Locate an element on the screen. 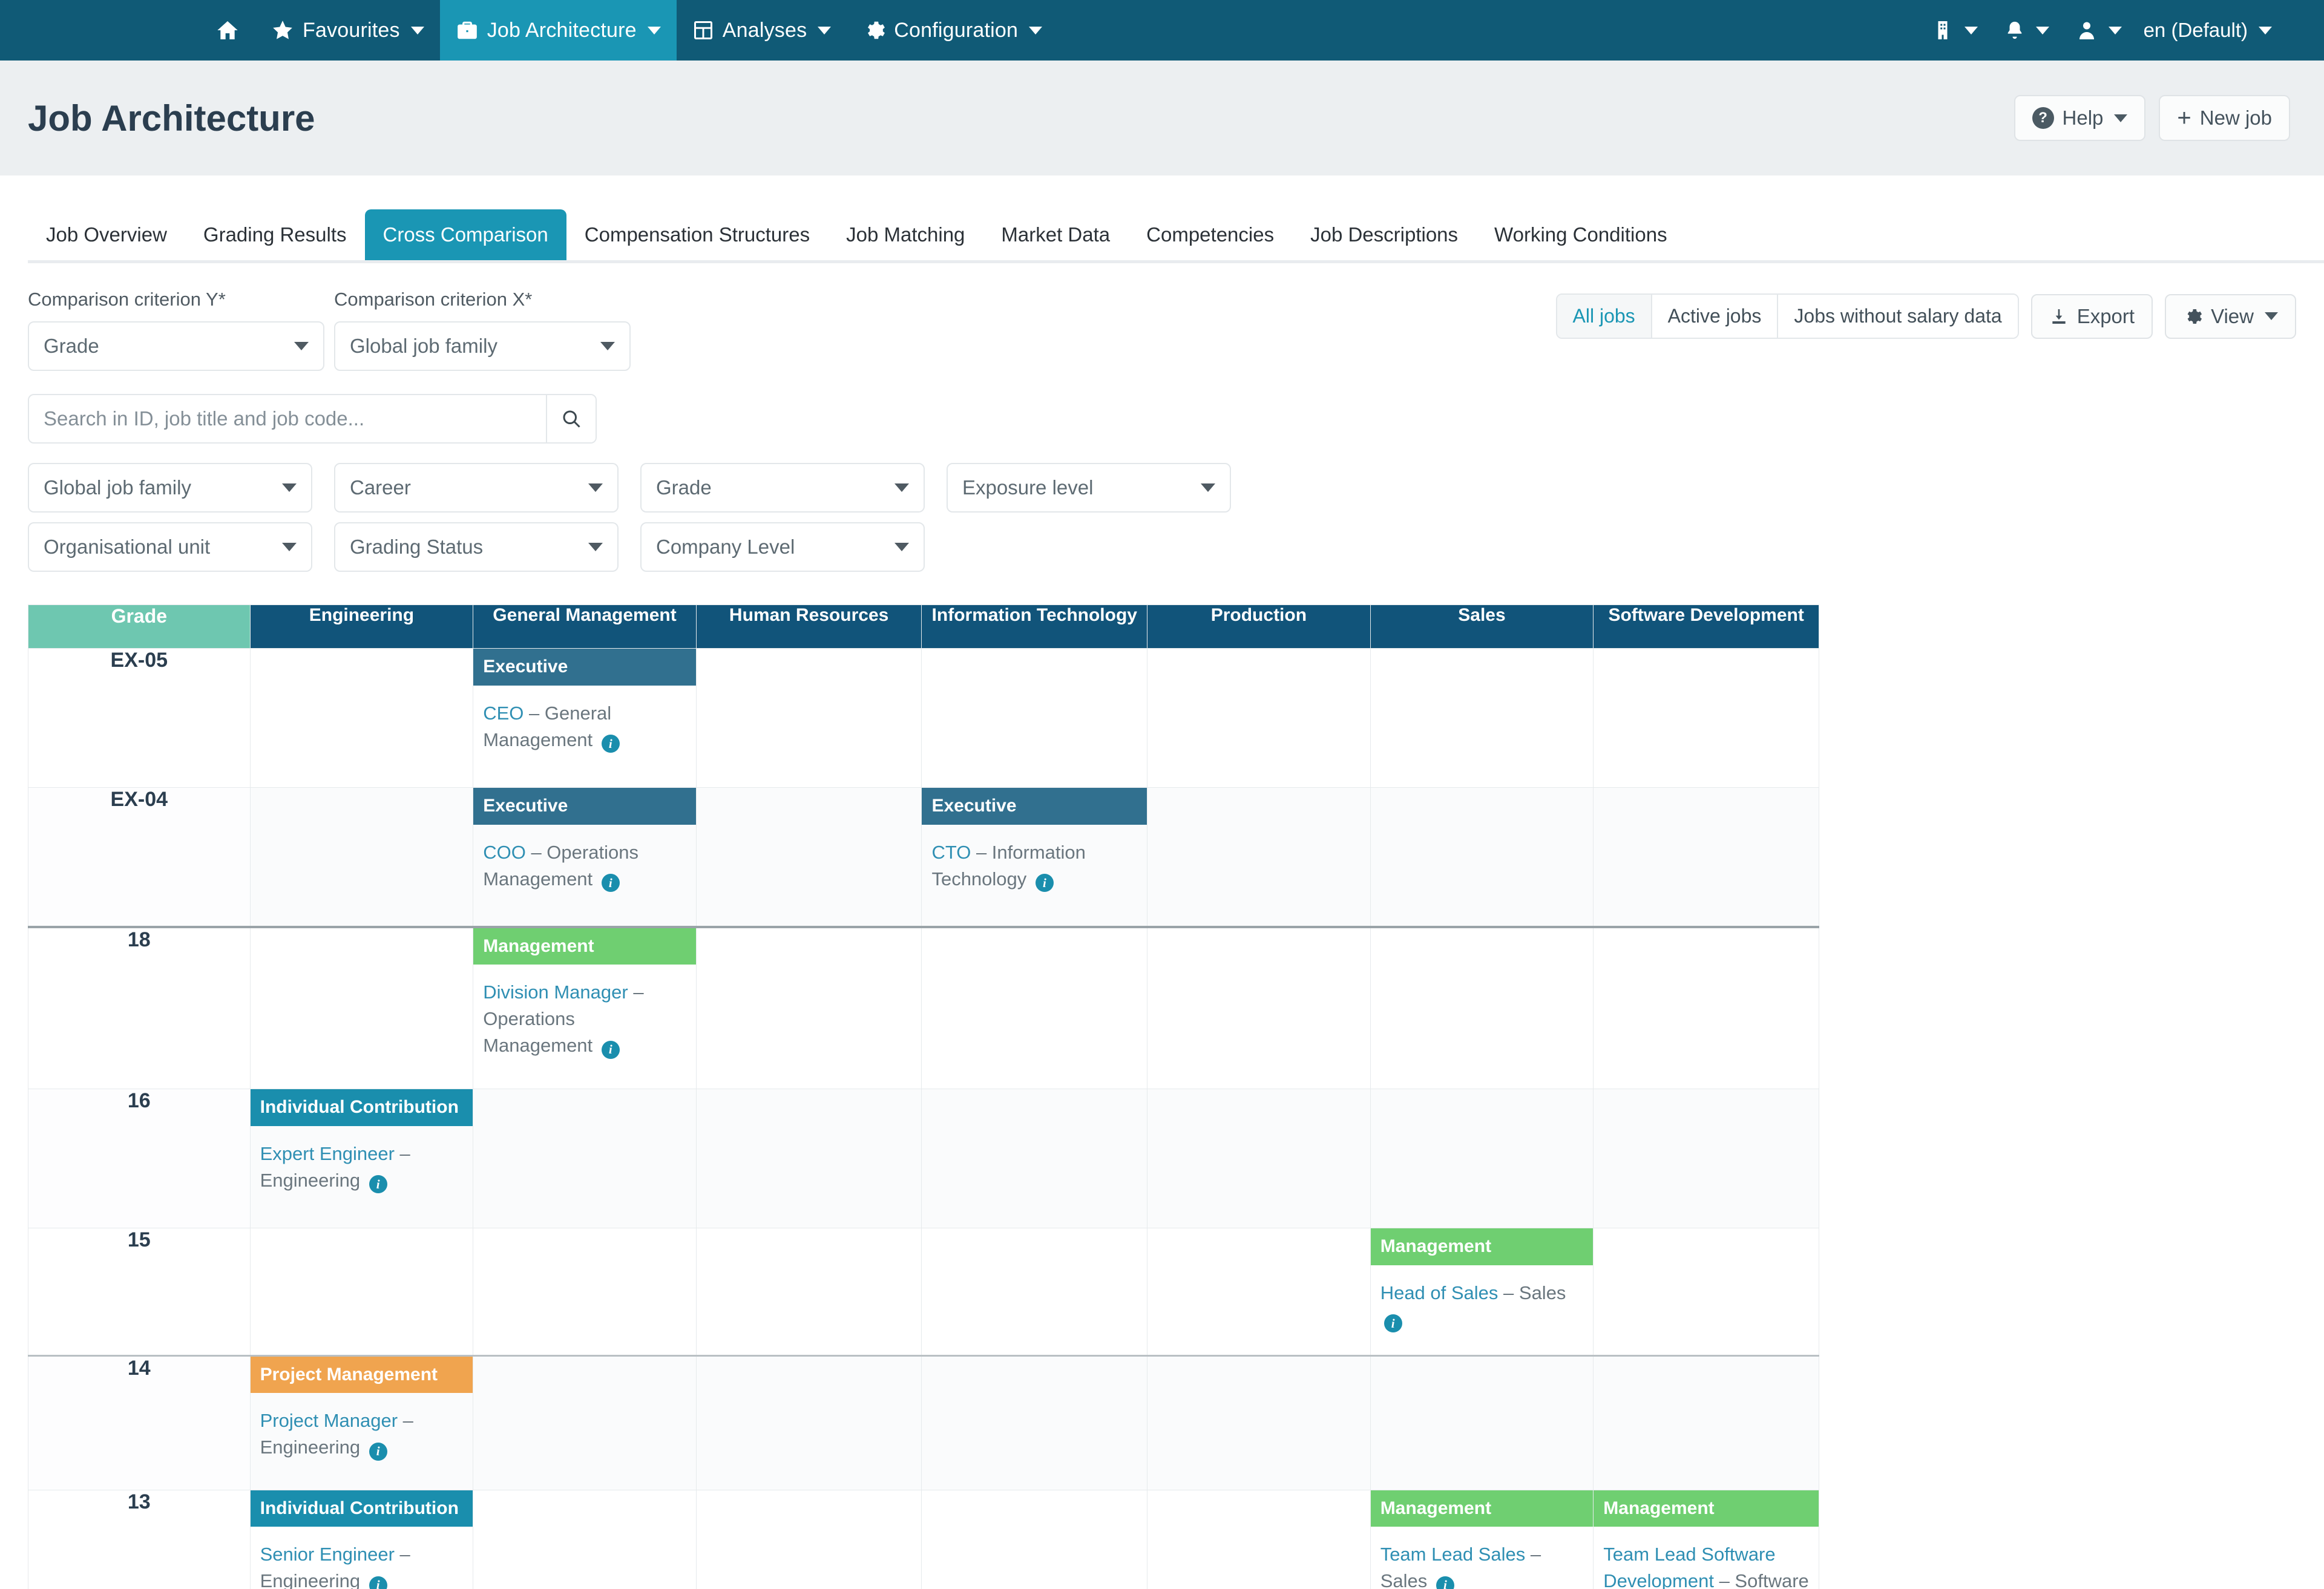 The width and height of the screenshot is (2324, 1589). column-header-grade: Grade is located at coordinates (139, 626).